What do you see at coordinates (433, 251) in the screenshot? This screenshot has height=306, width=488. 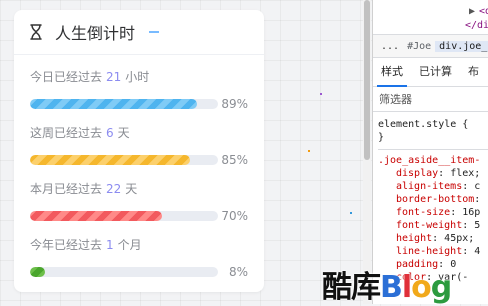 I see `css-property: line-height: 4` at bounding box center [433, 251].